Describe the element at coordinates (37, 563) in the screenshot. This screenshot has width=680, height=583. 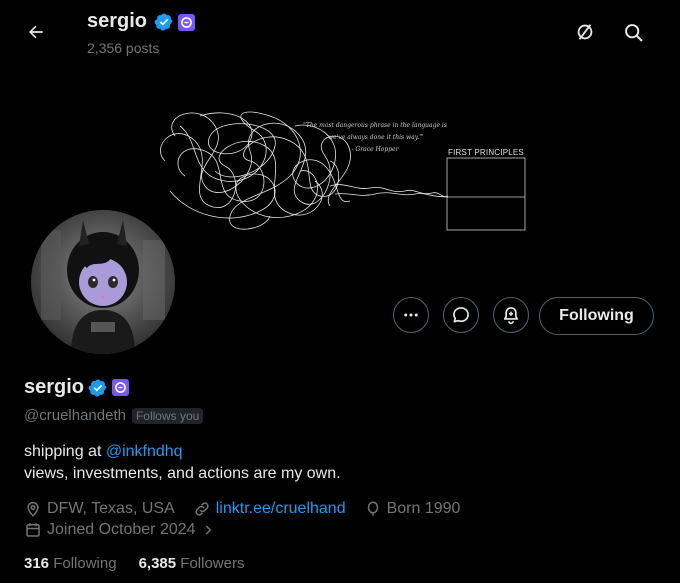
I see `following-count: 316` at that location.